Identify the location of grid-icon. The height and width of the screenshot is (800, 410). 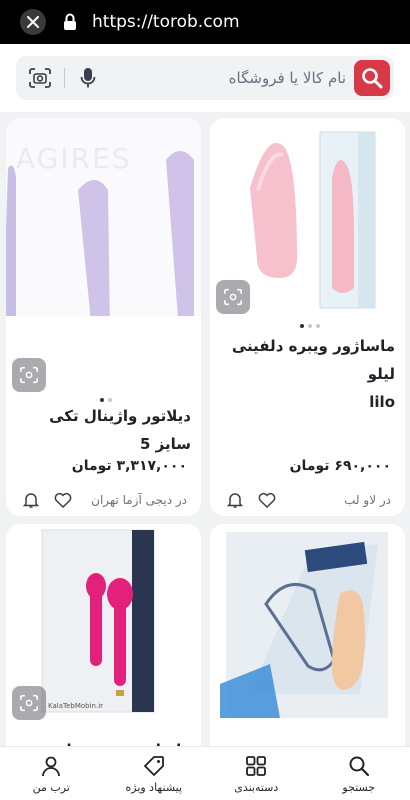
(256, 766).